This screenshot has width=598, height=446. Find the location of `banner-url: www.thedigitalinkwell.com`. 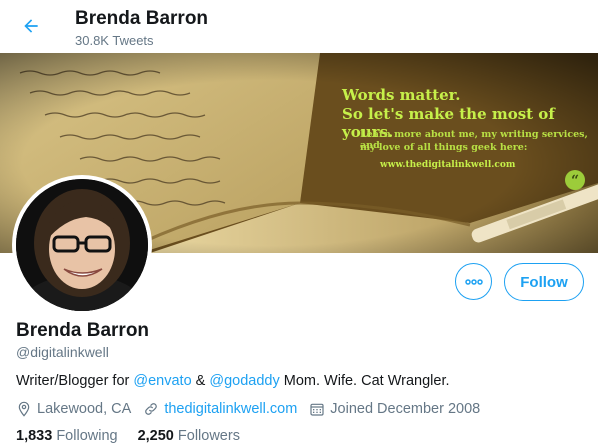

banner-url: www.thedigitalinkwell.com is located at coordinates (448, 165).